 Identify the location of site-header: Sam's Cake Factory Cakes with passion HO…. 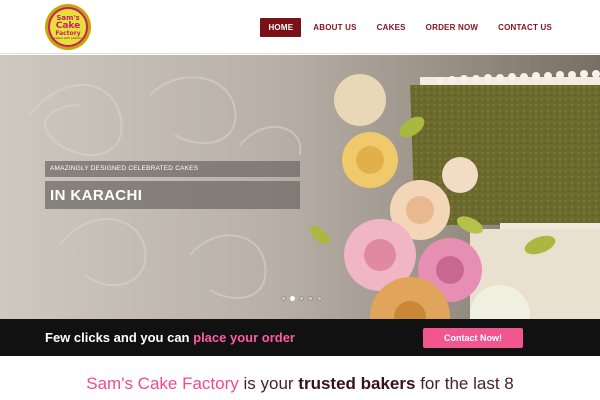
(300, 27).